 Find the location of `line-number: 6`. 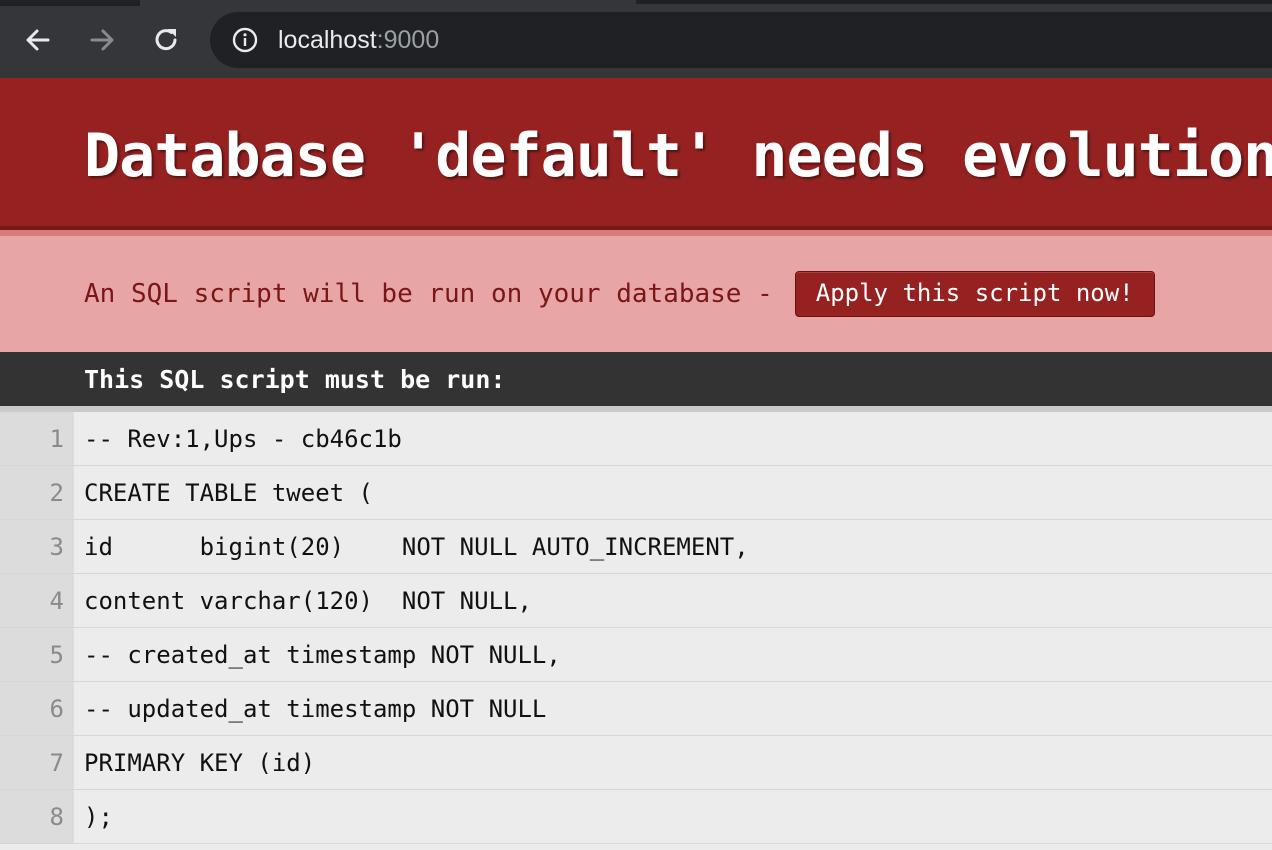

line-number: 6 is located at coordinates (37, 708).